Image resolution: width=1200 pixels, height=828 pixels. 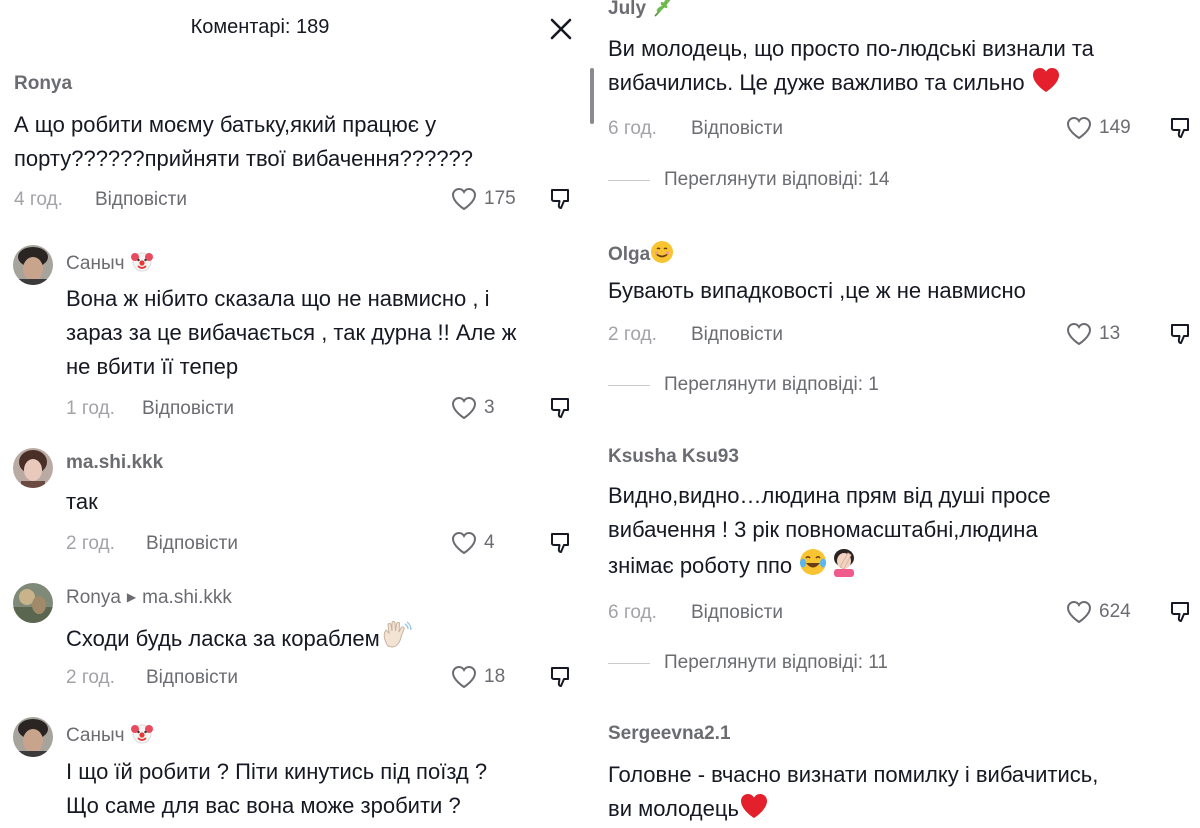 What do you see at coordinates (592, 96) in the screenshot?
I see `scrollbar` at bounding box center [592, 96].